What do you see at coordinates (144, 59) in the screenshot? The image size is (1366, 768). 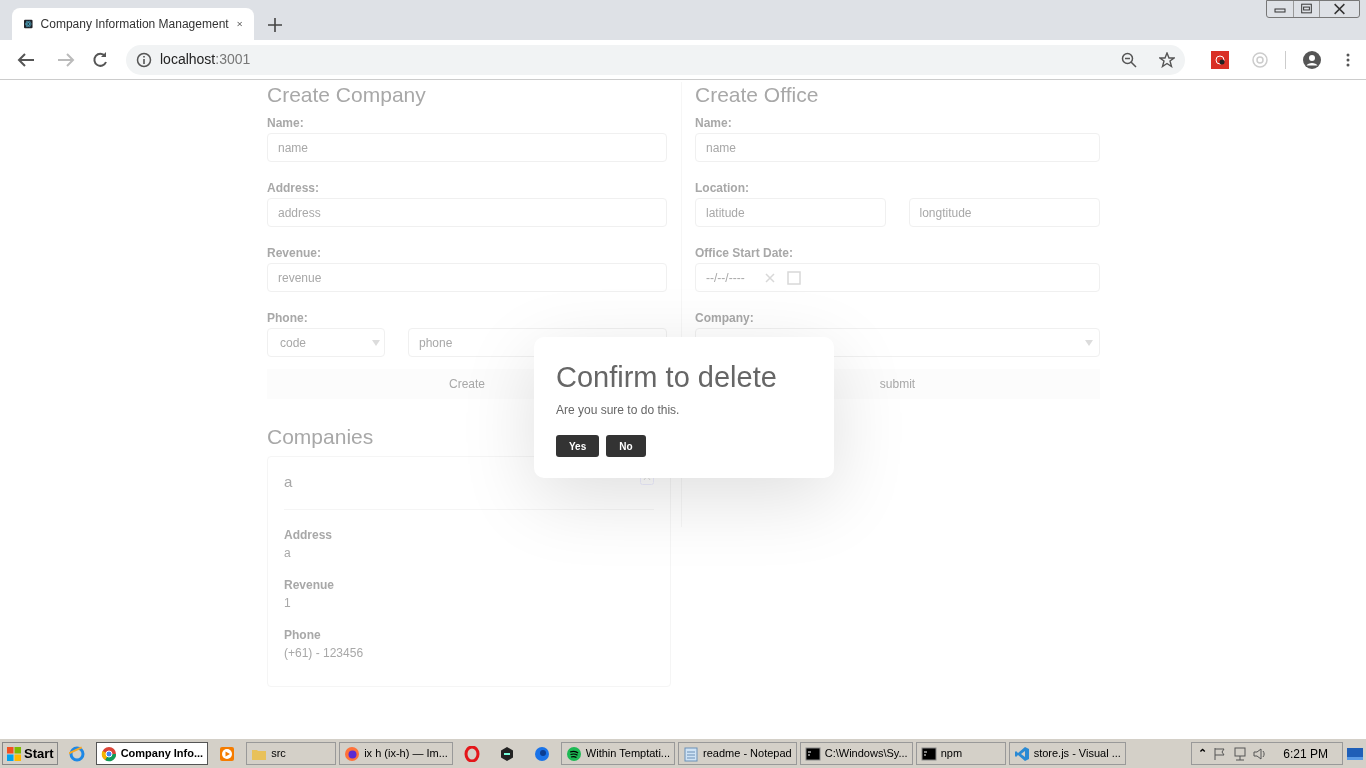 I see `info-icon` at bounding box center [144, 59].